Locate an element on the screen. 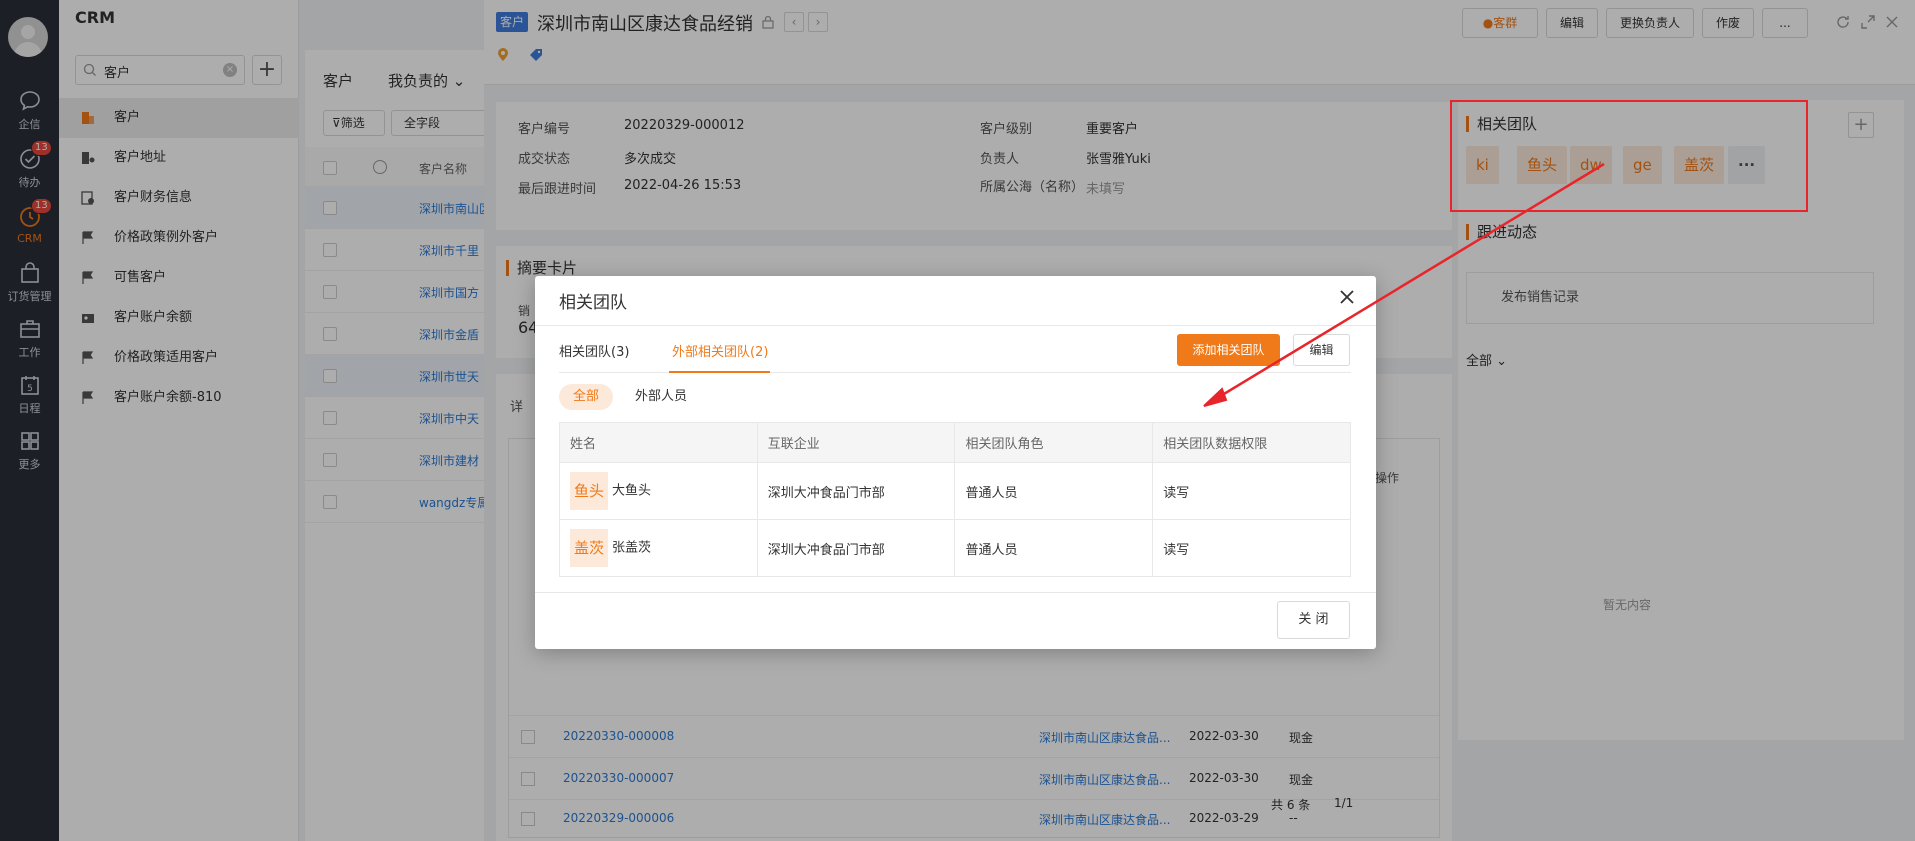 The height and width of the screenshot is (841, 1915). table-header-row: 姓名 互联企业 相关团队角色 相关团队数据权限 is located at coordinates (955, 442).